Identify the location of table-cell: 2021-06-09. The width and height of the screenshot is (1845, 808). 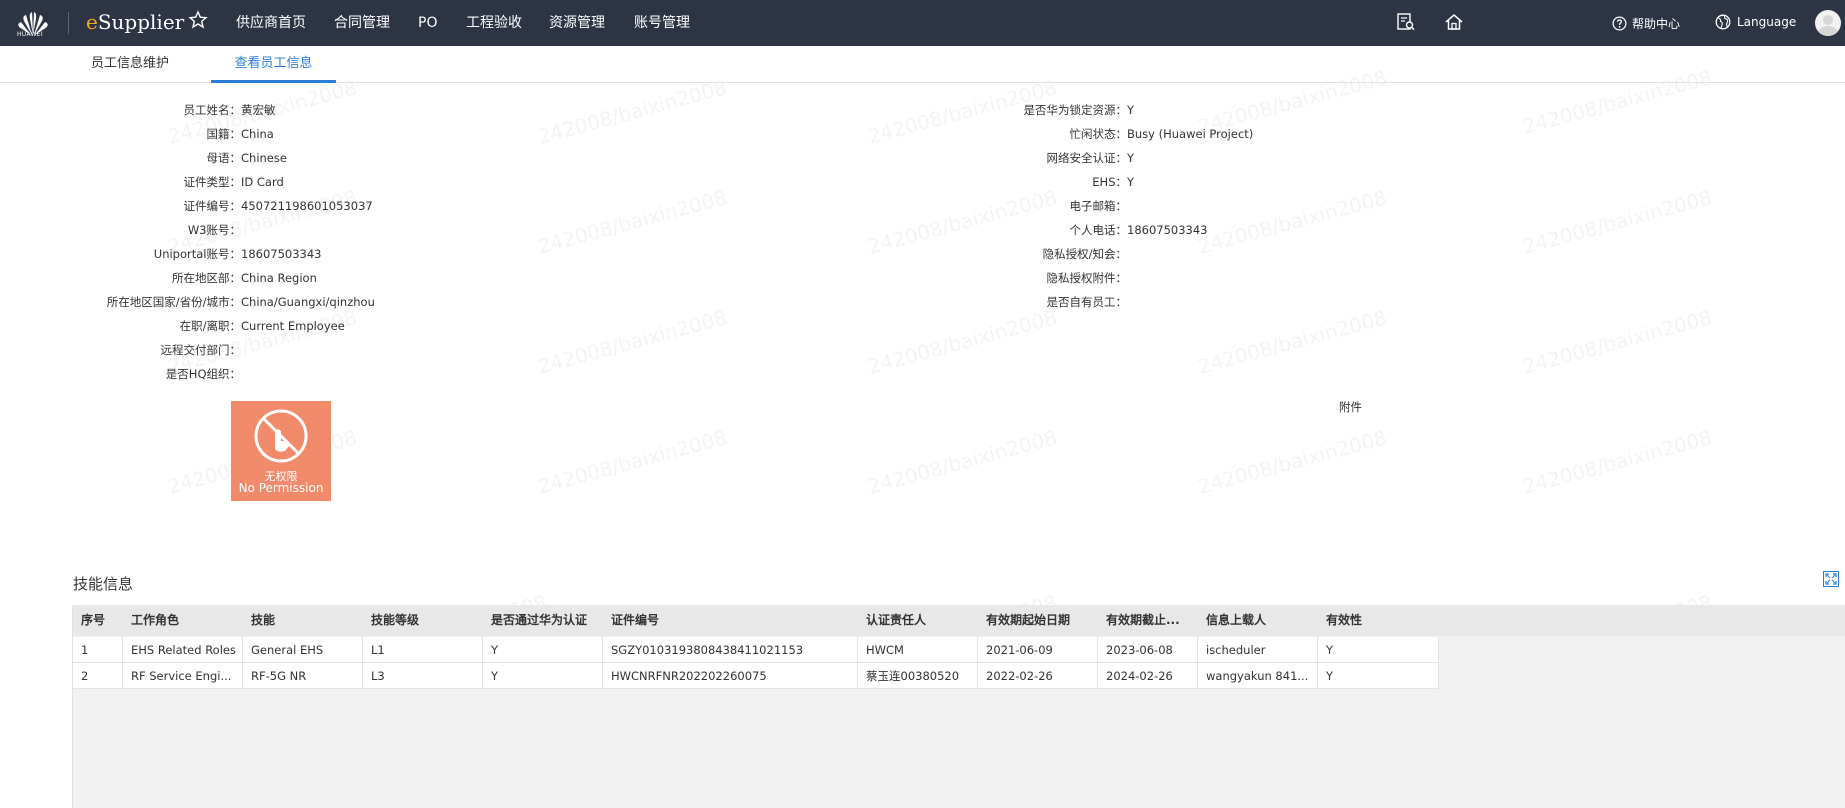
(1038, 650).